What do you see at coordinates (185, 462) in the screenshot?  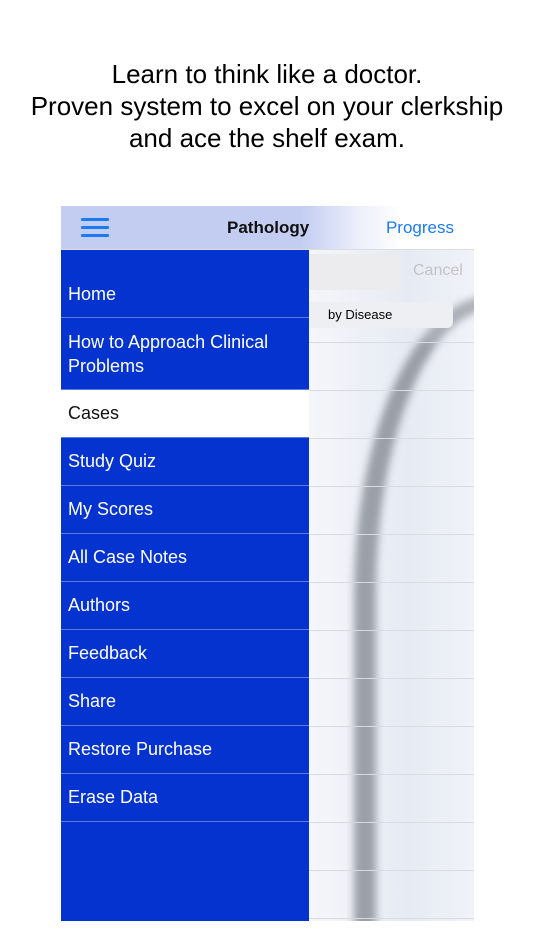 I see `menu-item-study-quiz: Study Quiz` at bounding box center [185, 462].